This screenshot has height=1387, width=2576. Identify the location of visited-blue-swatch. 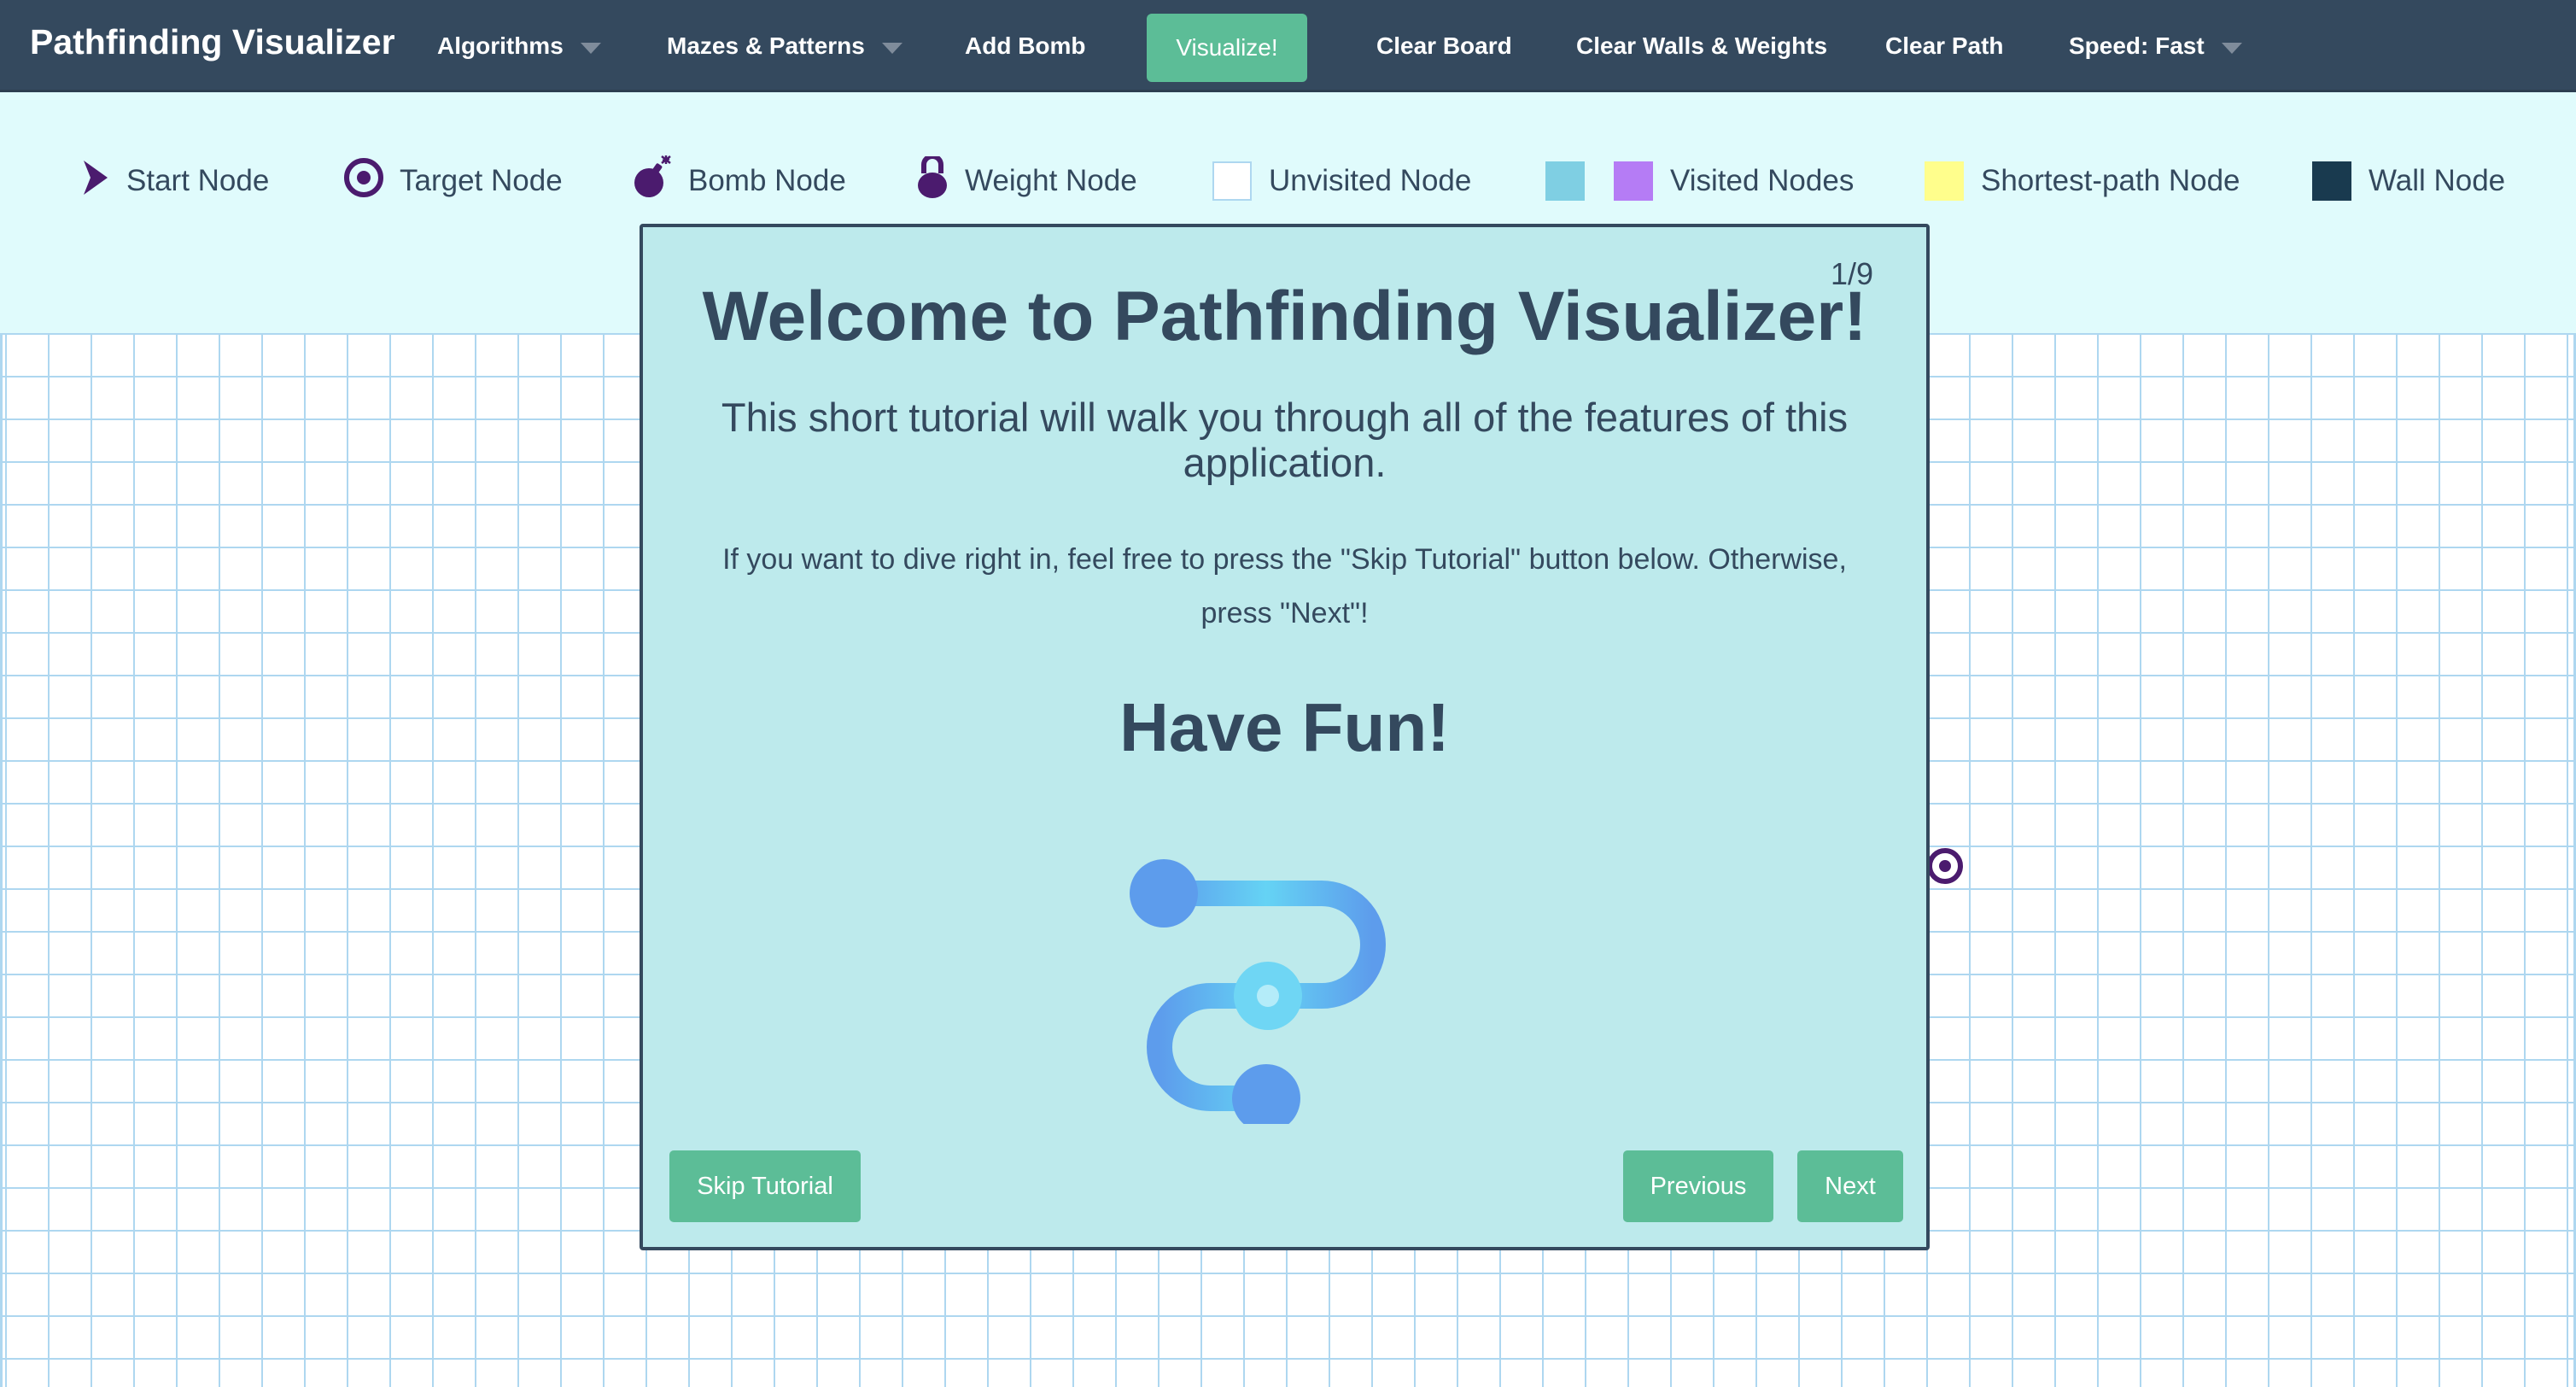
(1565, 181).